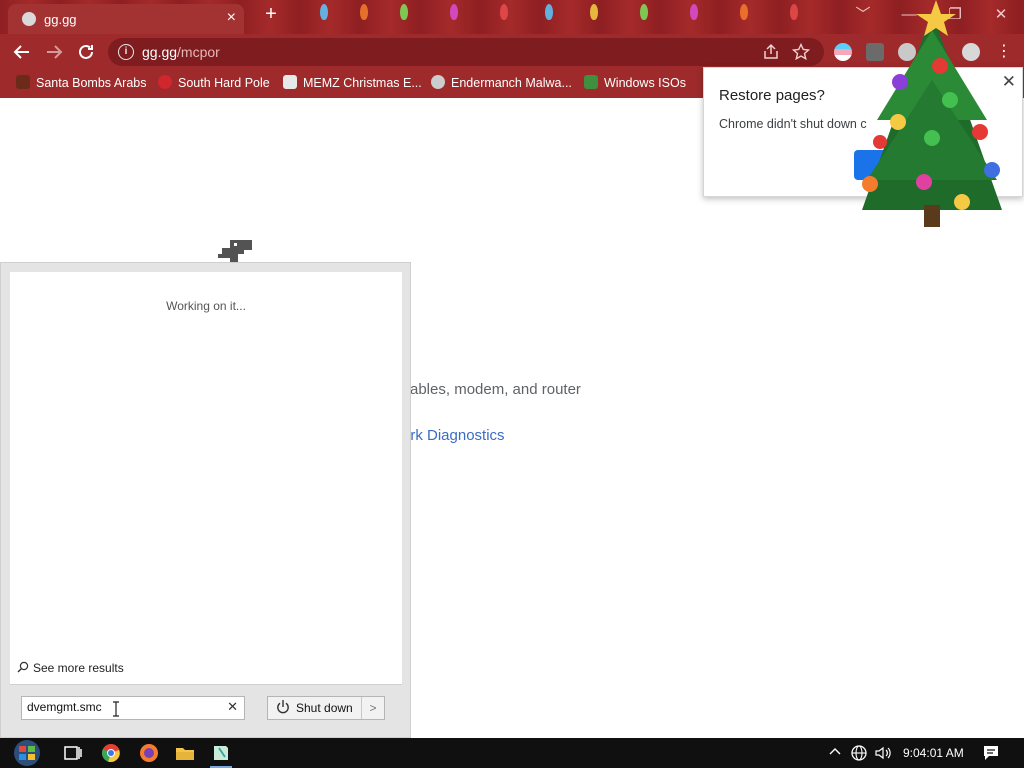  I want to click on text-cursor-icon, so click(116, 709).